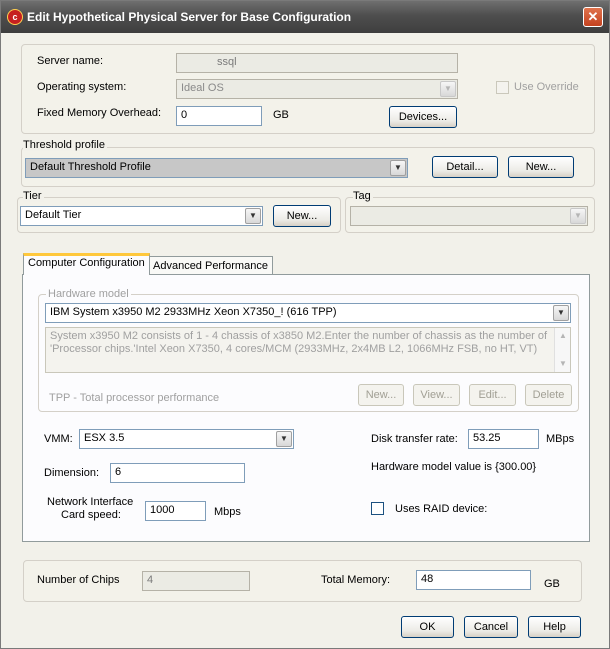 This screenshot has height=649, width=610. What do you see at coordinates (134, 398) in the screenshot?
I see `tpp-note: TPP - Total processor performance` at bounding box center [134, 398].